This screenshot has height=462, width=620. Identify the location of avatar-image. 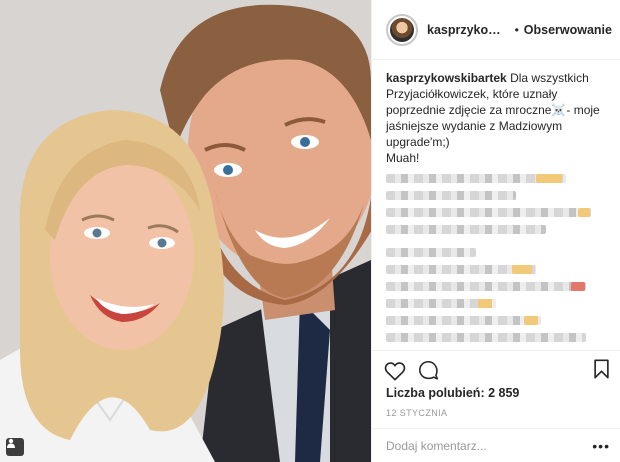
(402, 29).